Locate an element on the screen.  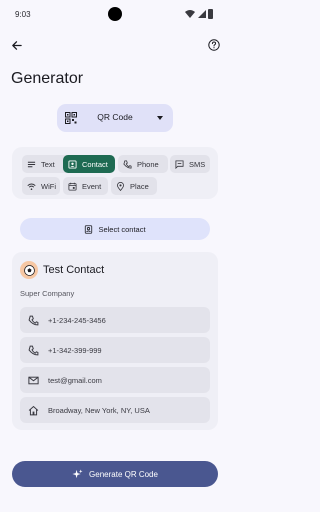
contact-company: Super Company is located at coordinates (47, 293).